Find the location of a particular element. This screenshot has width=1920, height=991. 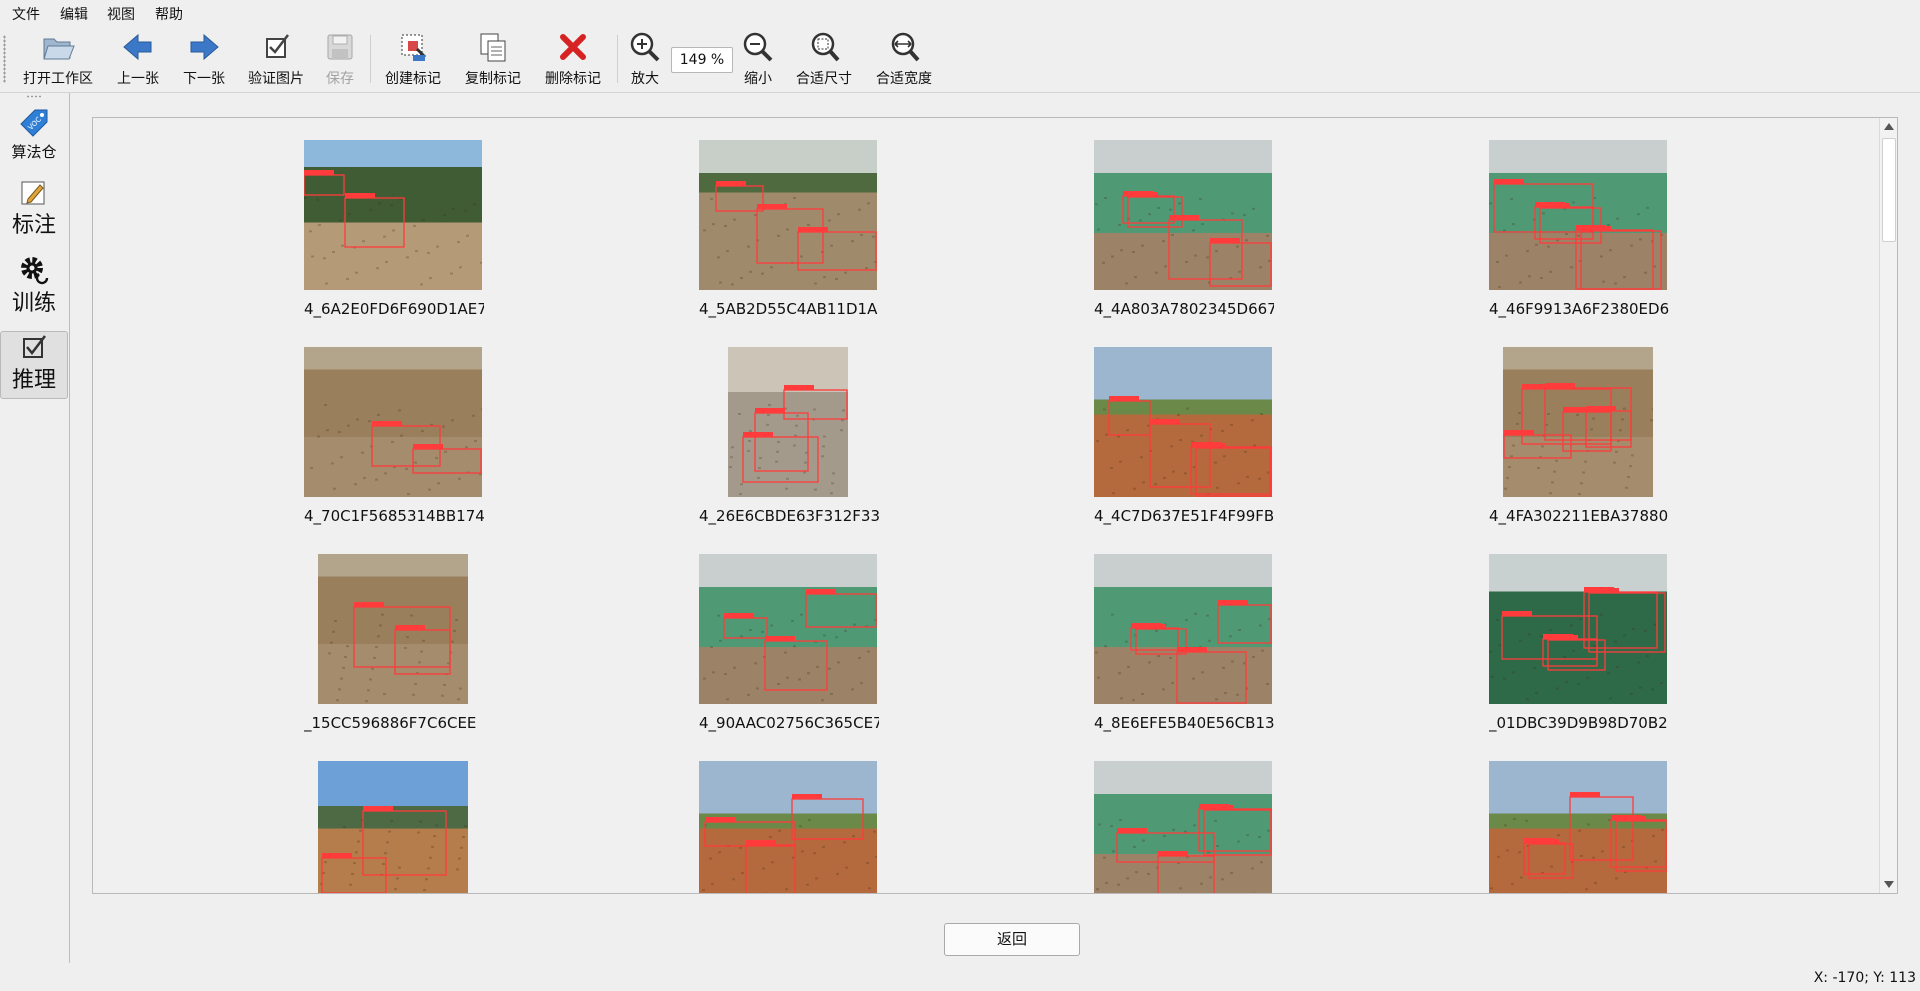

create-label-button: 创建标记 is located at coordinates (413, 59).